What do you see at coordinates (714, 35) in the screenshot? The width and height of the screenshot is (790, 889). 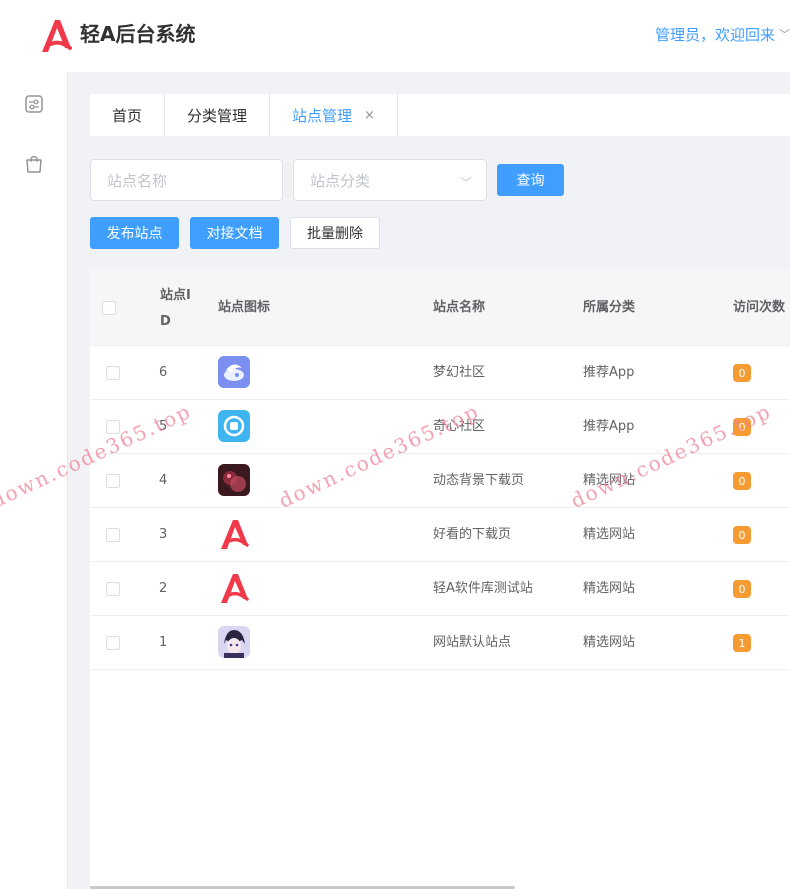 I see `user-greeting: 管理员，欢迎回来` at bounding box center [714, 35].